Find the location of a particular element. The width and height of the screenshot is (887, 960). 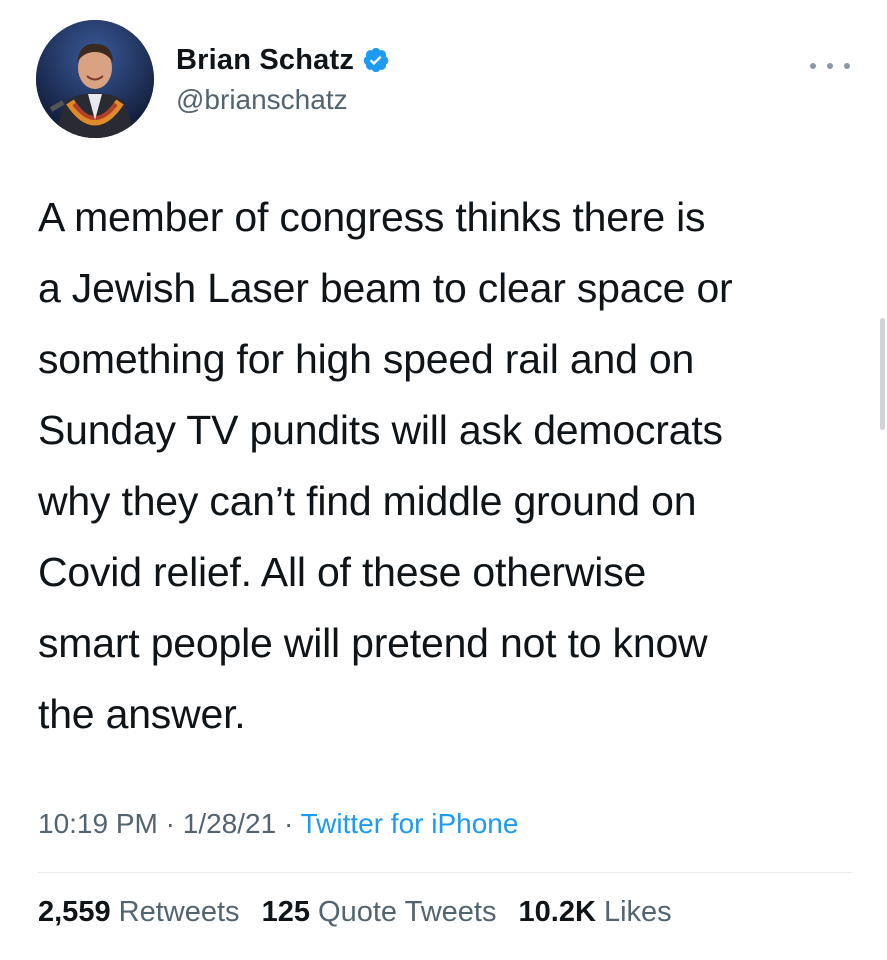

retweets-label: Retweets is located at coordinates (179, 912).